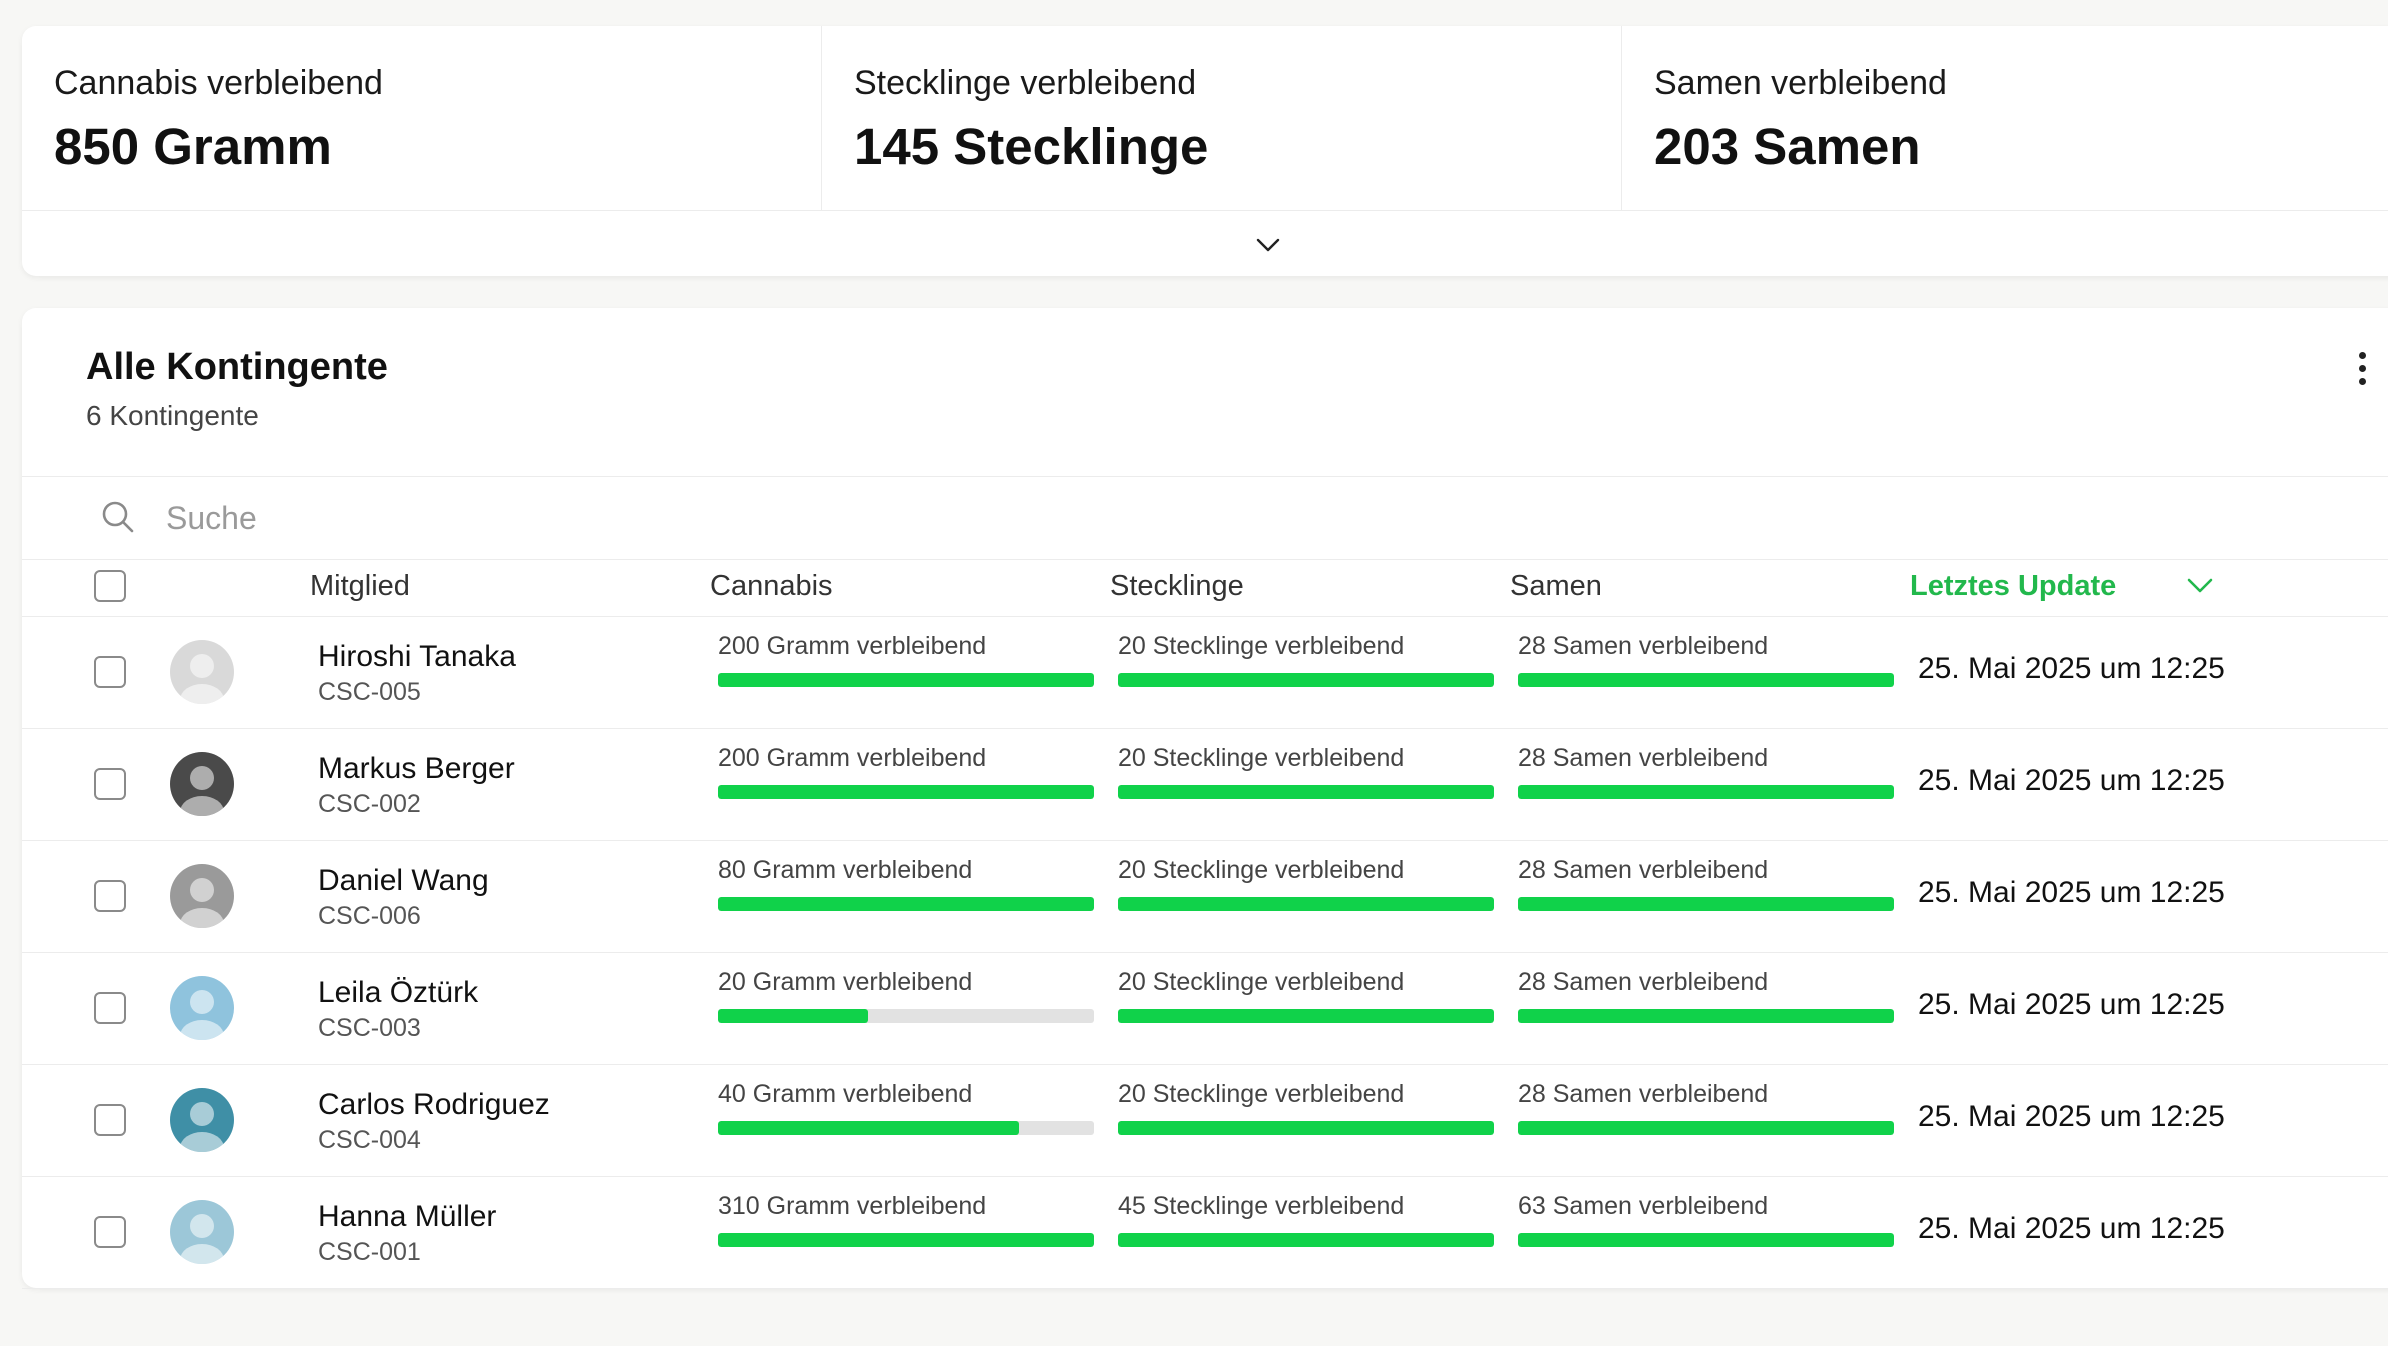 The image size is (2388, 1346). What do you see at coordinates (369, 804) in the screenshot?
I see `member-code: CSC-002` at bounding box center [369, 804].